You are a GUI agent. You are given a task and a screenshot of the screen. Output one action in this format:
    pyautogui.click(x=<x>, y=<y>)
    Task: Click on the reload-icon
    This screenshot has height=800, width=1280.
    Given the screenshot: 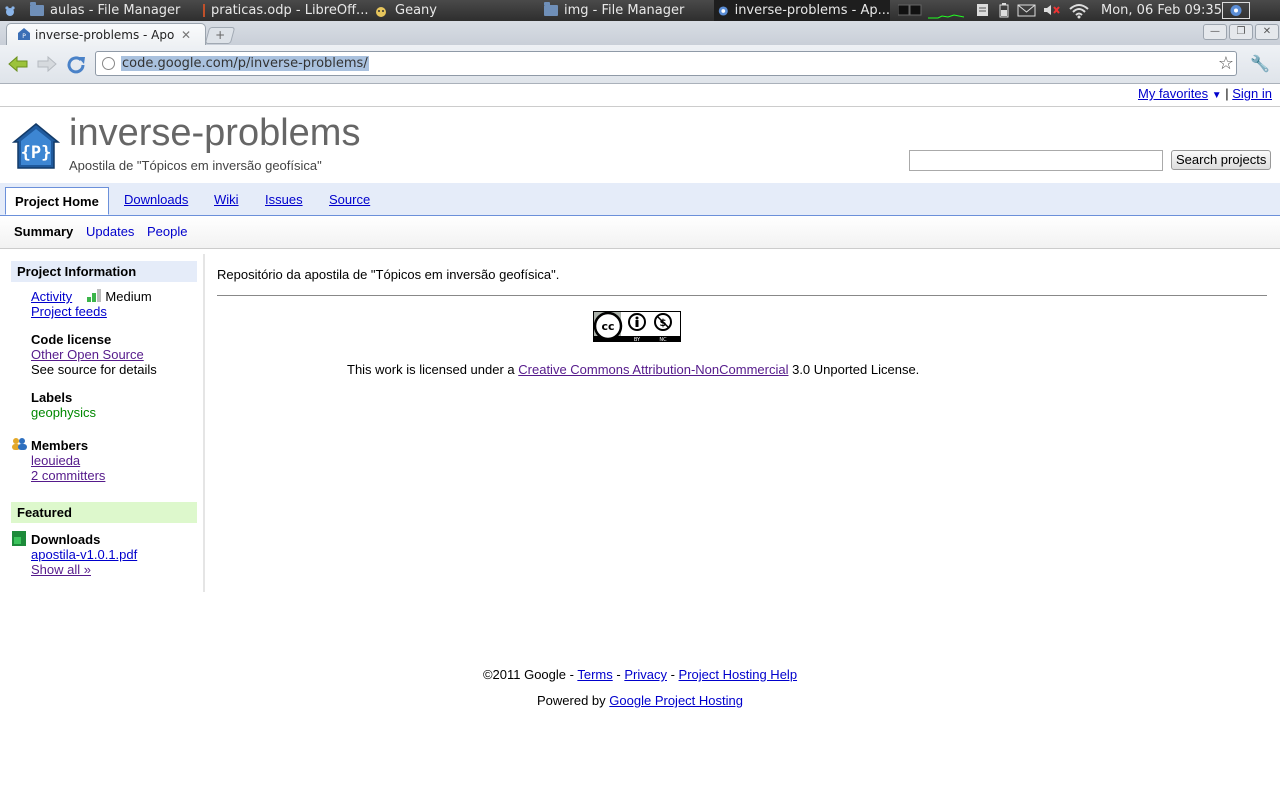 What is the action you would take?
    pyautogui.click(x=76, y=65)
    